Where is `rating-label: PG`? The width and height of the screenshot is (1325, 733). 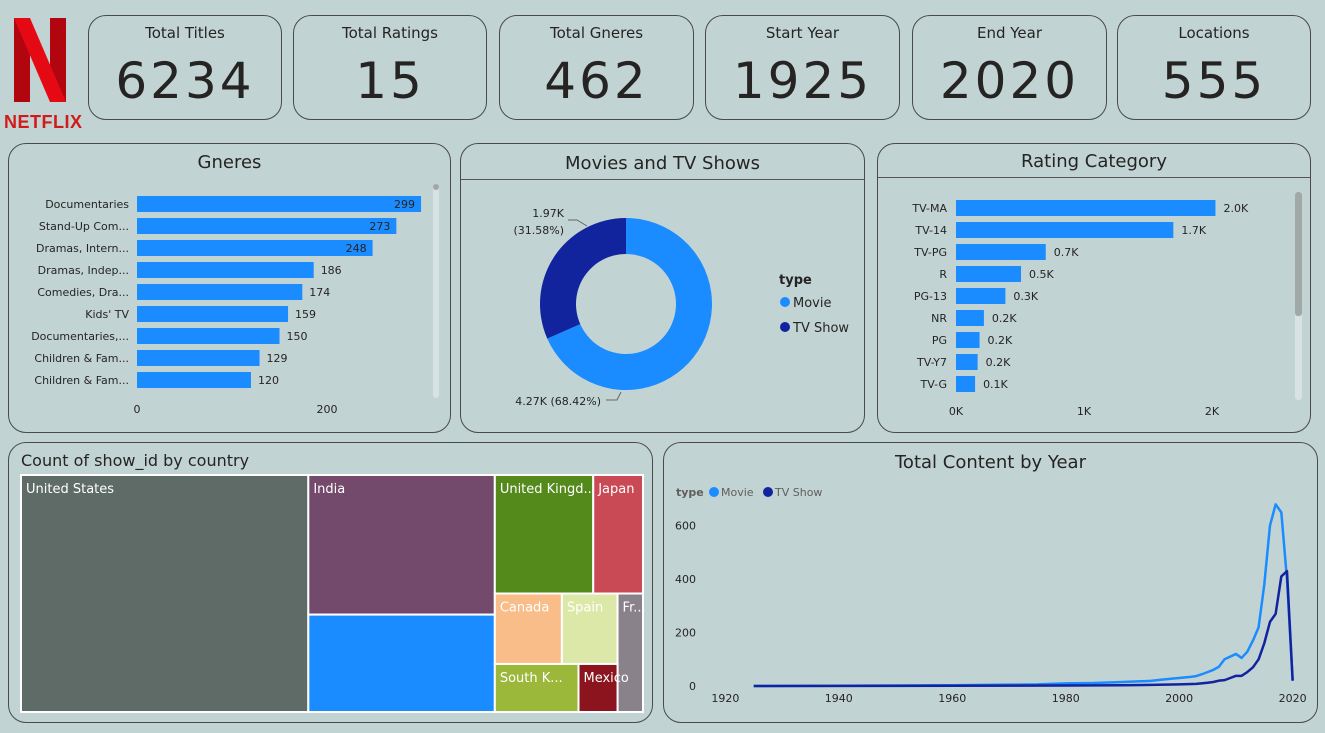 rating-label: PG is located at coordinates (939, 340).